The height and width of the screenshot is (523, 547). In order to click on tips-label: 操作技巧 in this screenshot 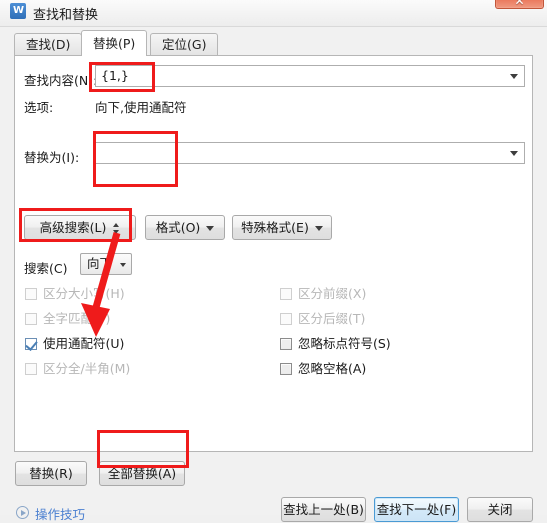, I will do `click(60, 514)`.